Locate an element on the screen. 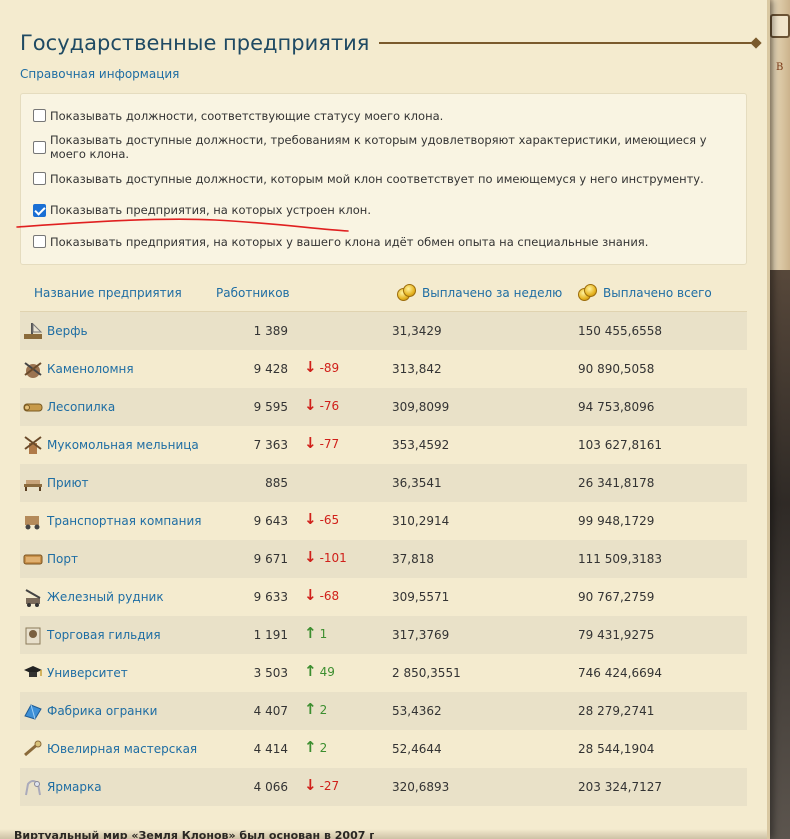 Image resolution: width=790 pixels, height=839 pixels. paid-total-value: 150 455,6558 is located at coordinates (620, 331).